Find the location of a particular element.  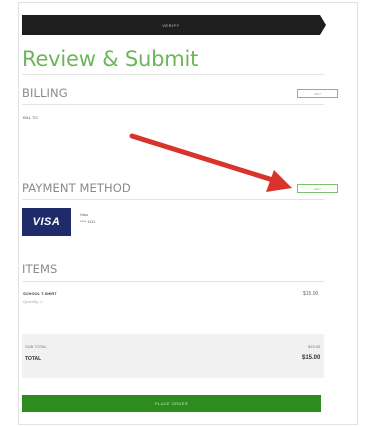

payment-edit-button: EDIT is located at coordinates (317, 188).